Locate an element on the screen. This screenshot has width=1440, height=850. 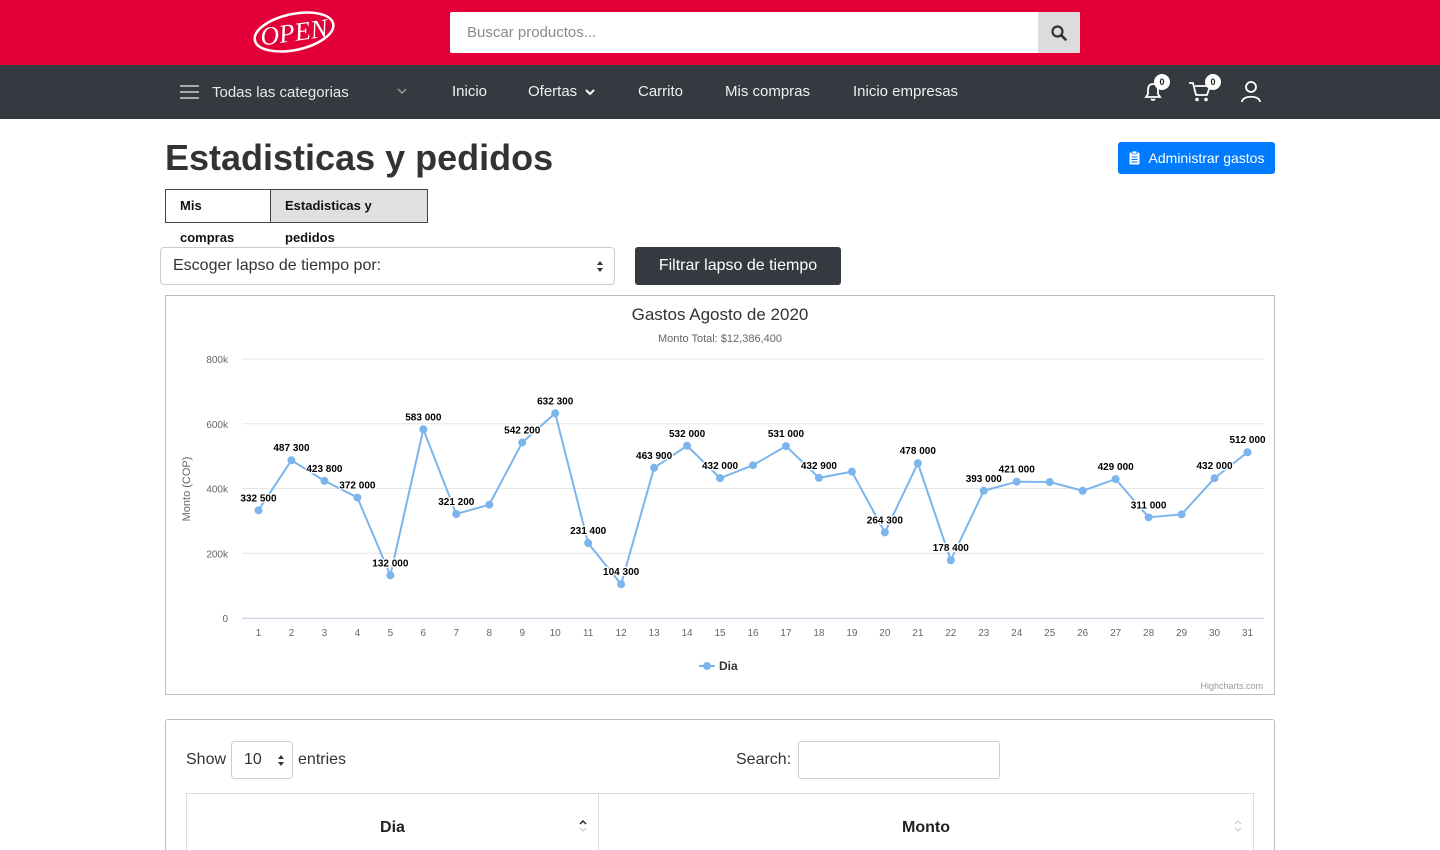
x-tick-label: 30 is located at coordinates (1215, 633).